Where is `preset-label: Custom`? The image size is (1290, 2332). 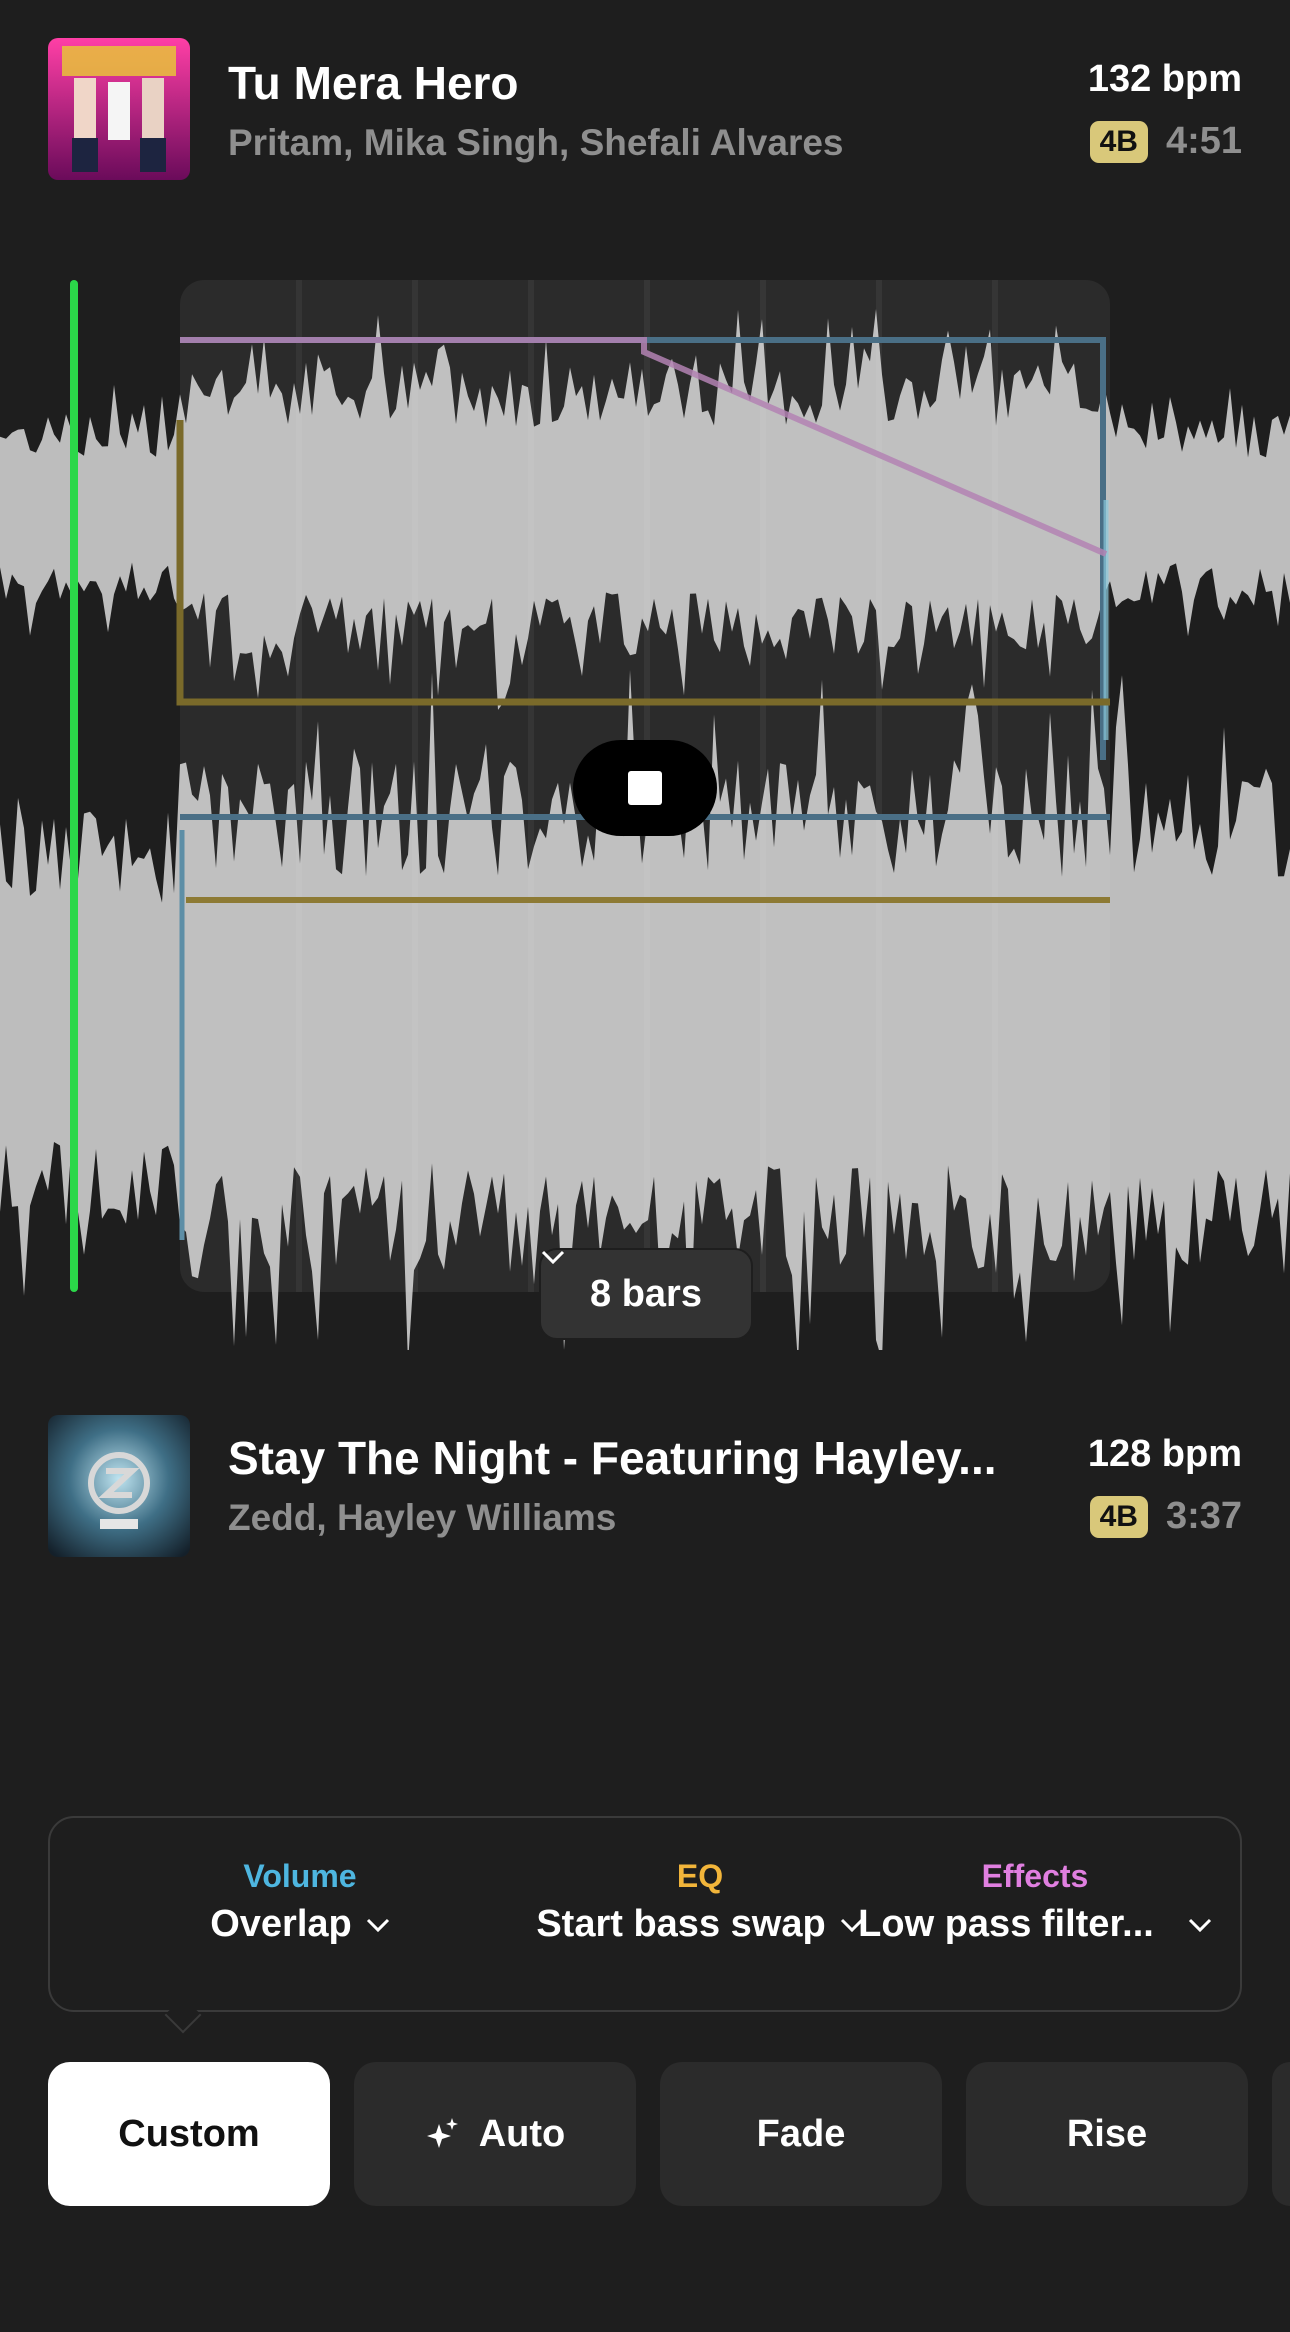 preset-label: Custom is located at coordinates (189, 2133).